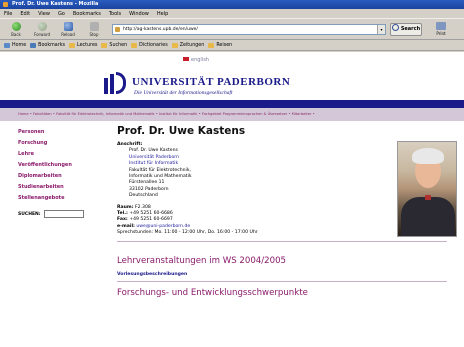 The image size is (464, 347). What do you see at coordinates (19, 45) in the screenshot?
I see `bookmark-label: Home` at bounding box center [19, 45].